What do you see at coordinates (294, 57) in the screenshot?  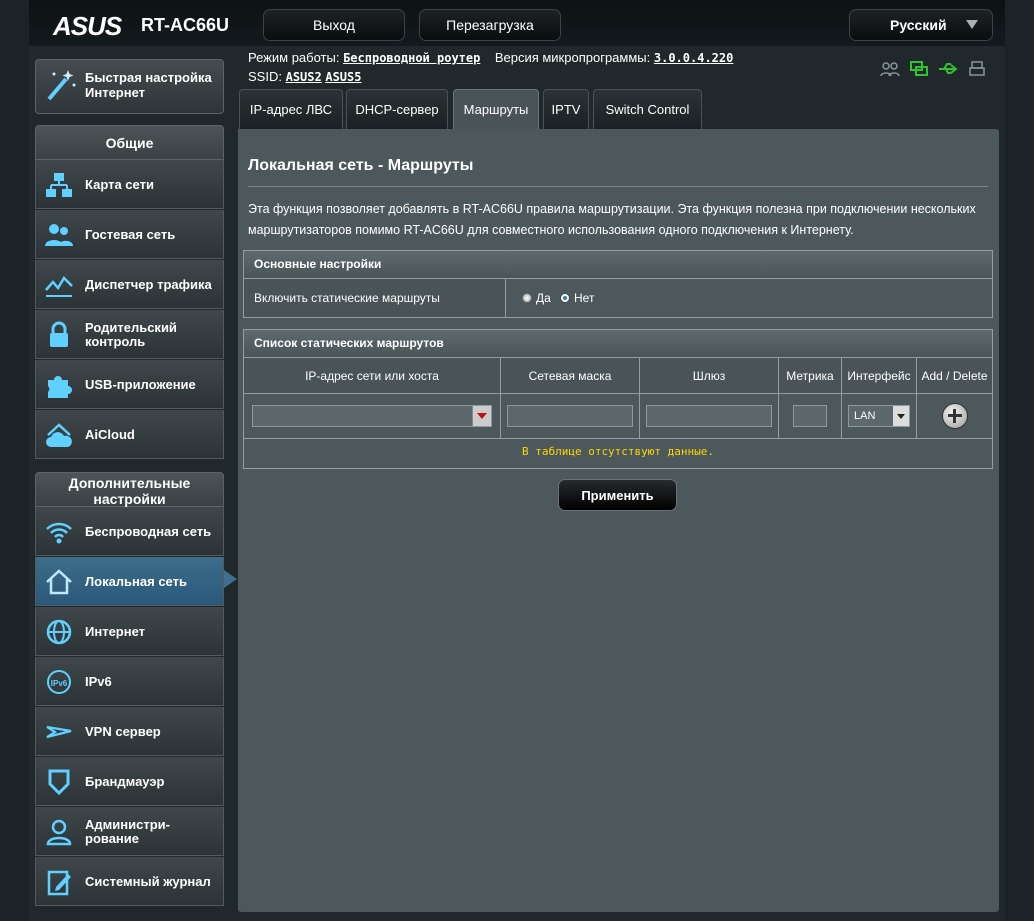 I see `mode-label: Режим работы:` at bounding box center [294, 57].